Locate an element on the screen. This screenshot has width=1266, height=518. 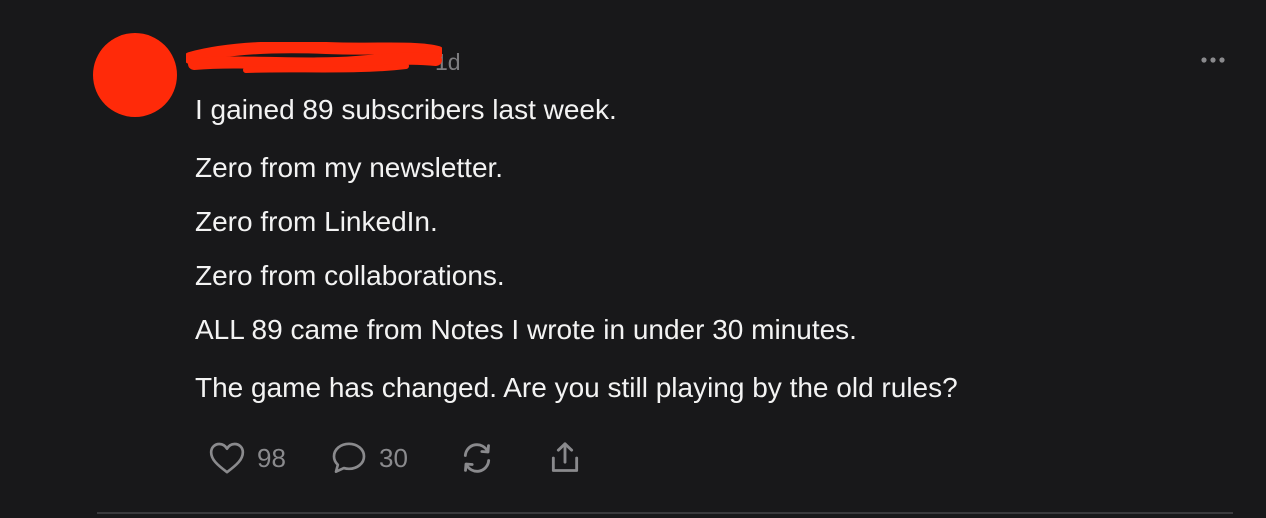
post-paragraph: Zero from LinkedIn. is located at coordinates (316, 221).